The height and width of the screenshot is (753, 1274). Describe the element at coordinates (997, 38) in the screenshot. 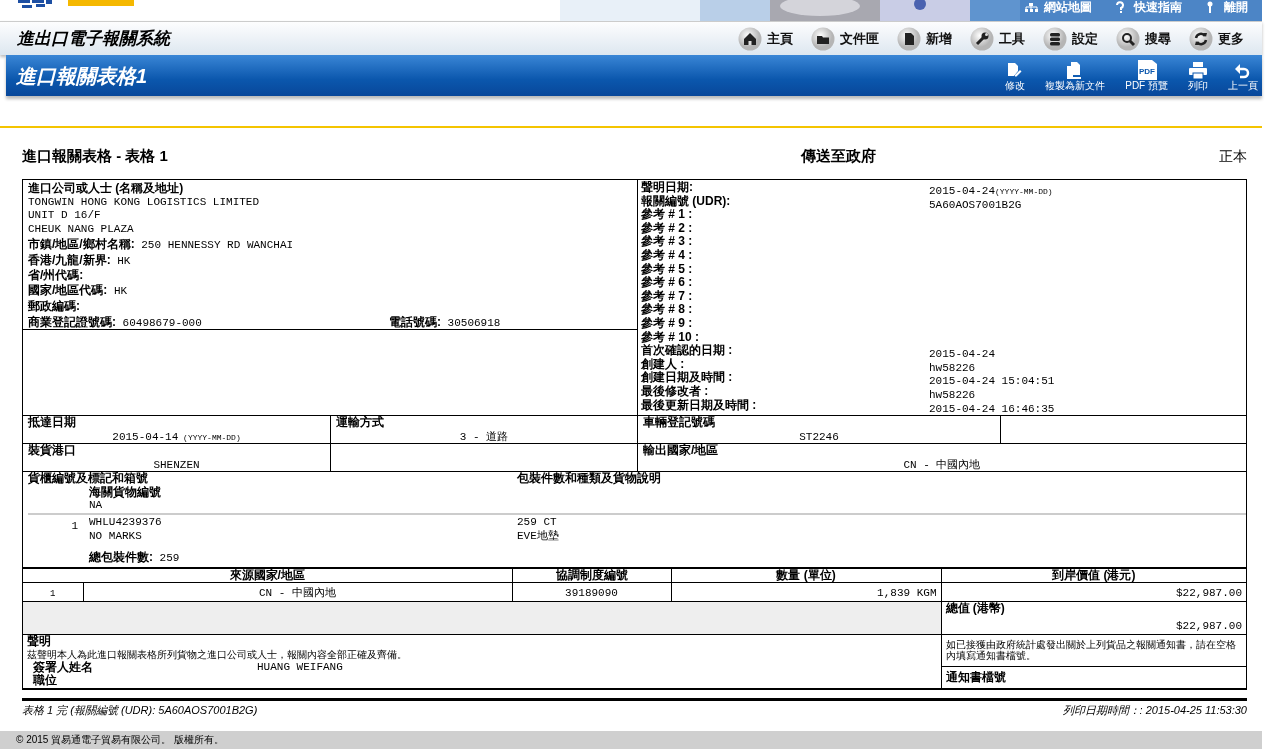

I see `nav-button: 工具` at that location.